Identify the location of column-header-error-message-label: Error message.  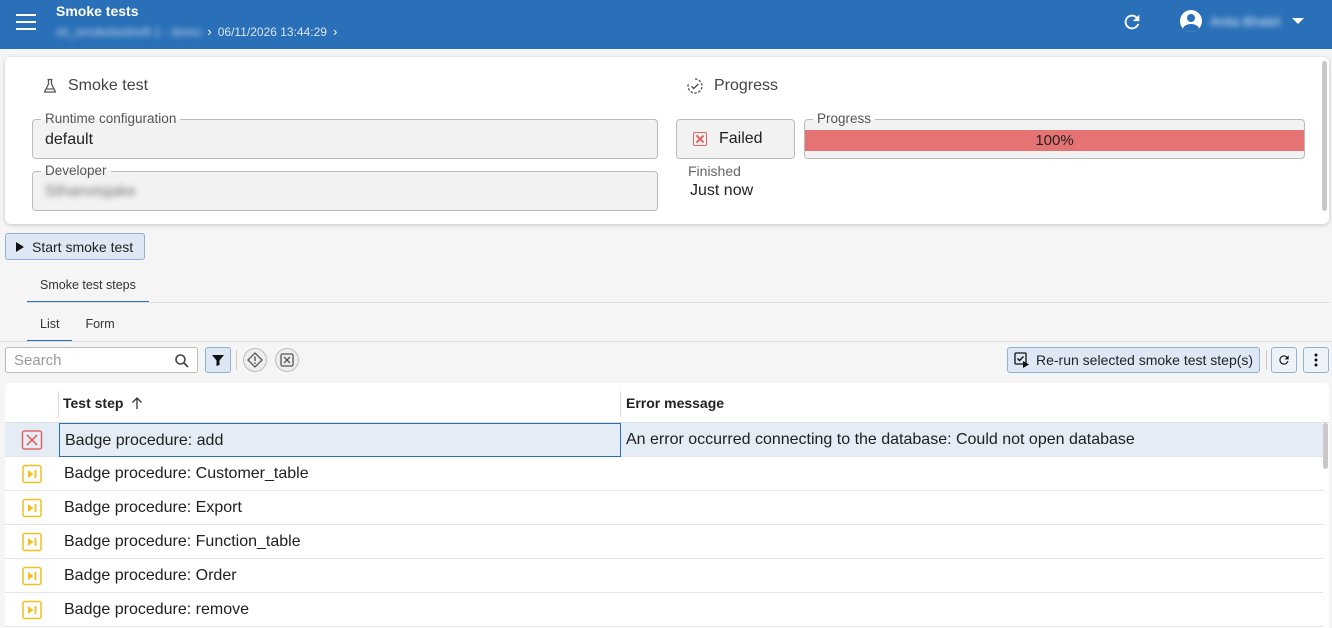
(675, 403).